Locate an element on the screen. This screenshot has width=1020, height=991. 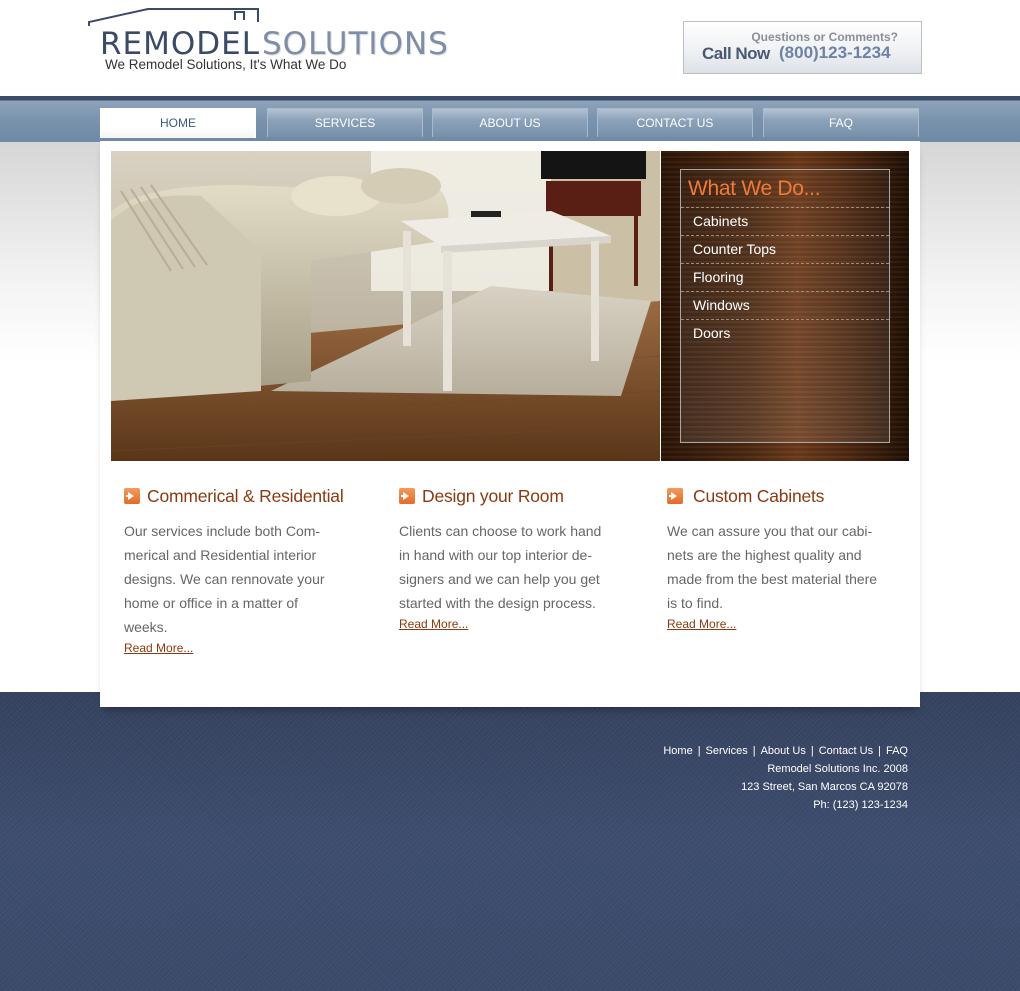
what-we-do-item-cabinets: Cabinets is located at coordinates (785, 221).